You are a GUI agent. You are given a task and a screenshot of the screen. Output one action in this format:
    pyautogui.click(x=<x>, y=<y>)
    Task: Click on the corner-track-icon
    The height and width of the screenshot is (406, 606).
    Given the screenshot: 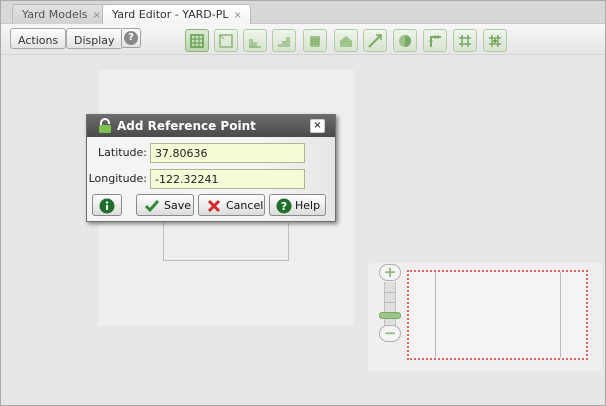 What is the action you would take?
    pyautogui.click(x=435, y=41)
    